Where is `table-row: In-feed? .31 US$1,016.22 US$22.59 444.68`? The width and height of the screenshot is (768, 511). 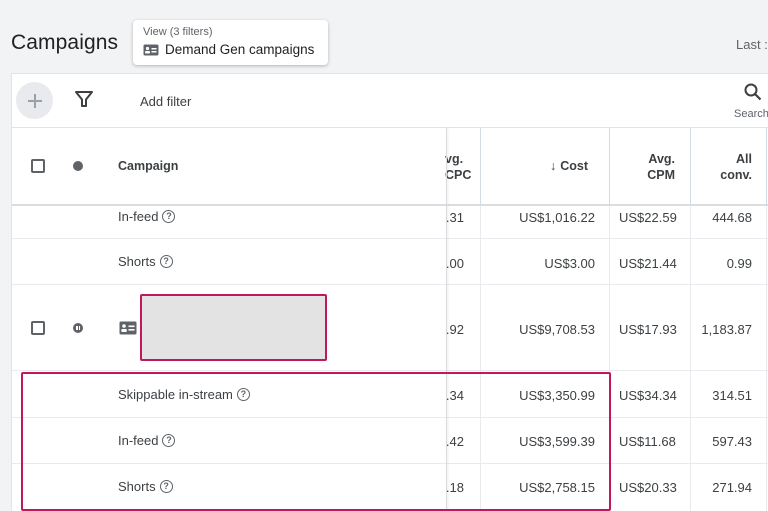 table-row: In-feed? .31 US$1,016.22 US$22.59 444.68 is located at coordinates (390, 222).